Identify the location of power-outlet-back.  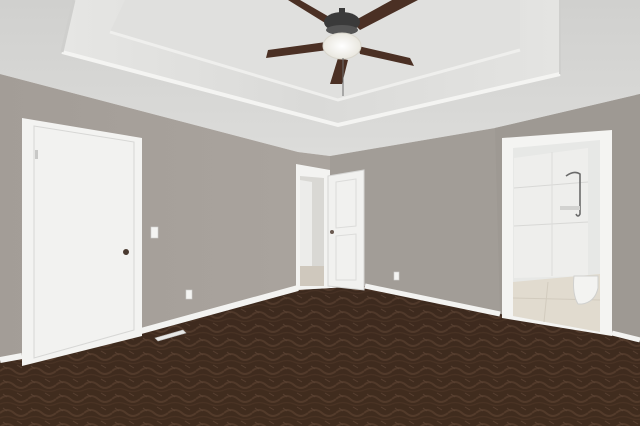
(396, 276).